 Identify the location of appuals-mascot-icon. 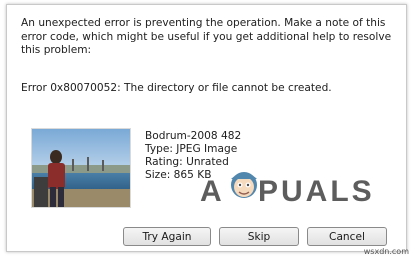
(244, 185).